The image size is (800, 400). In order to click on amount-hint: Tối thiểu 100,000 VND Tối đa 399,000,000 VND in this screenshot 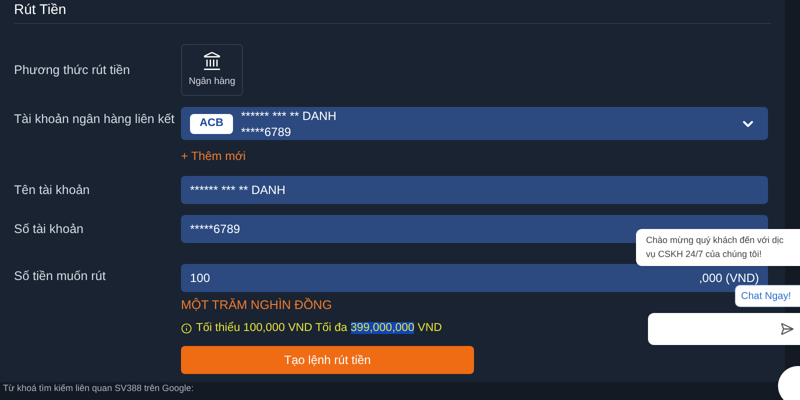, I will do `click(319, 328)`.